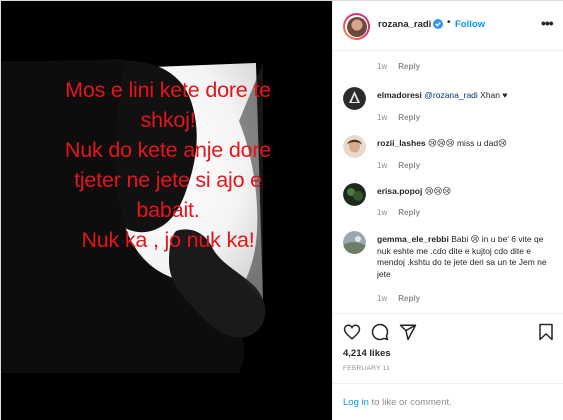 Image resolution: width=563 pixels, height=420 pixels. Describe the element at coordinates (492, 95) in the screenshot. I see `comment-message: Xhan ♥` at that location.